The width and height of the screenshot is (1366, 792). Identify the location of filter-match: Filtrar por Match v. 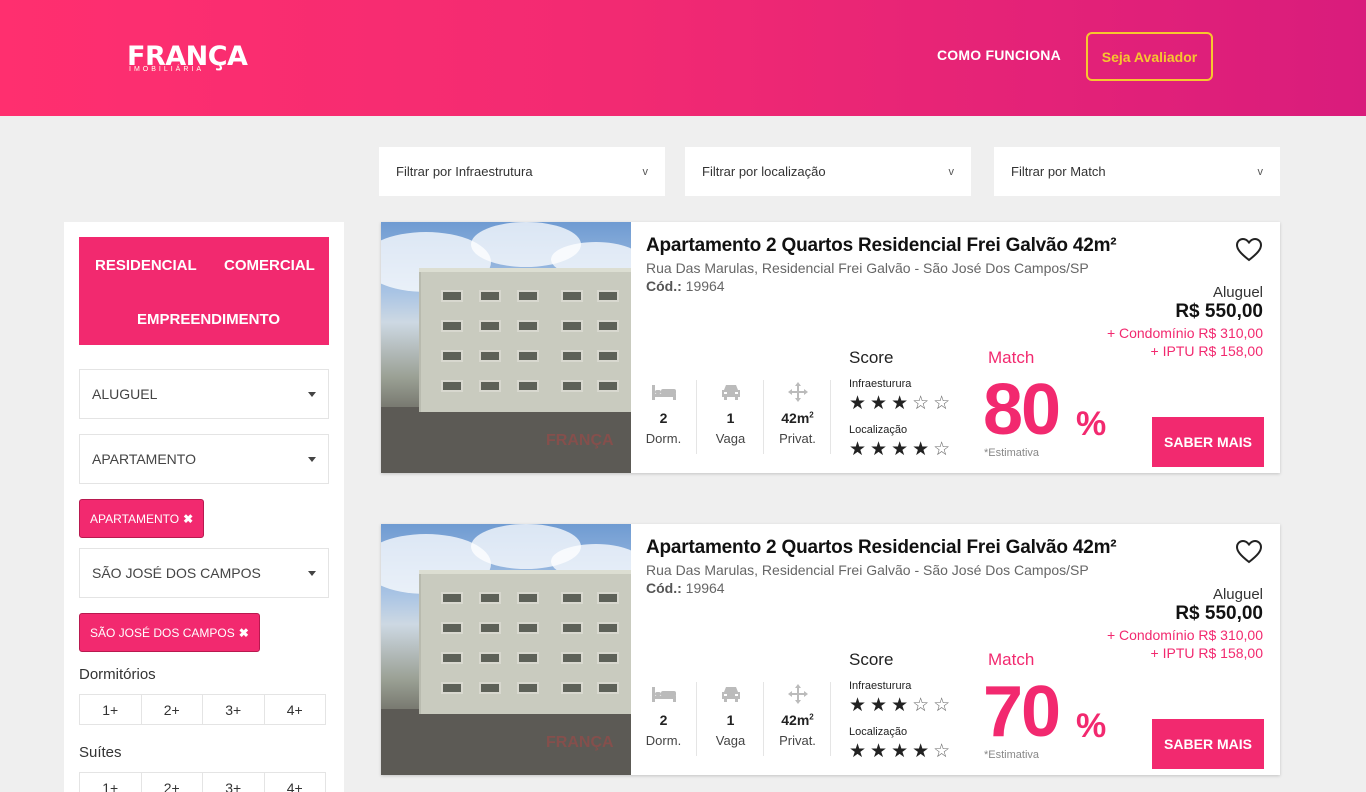
(1137, 171).